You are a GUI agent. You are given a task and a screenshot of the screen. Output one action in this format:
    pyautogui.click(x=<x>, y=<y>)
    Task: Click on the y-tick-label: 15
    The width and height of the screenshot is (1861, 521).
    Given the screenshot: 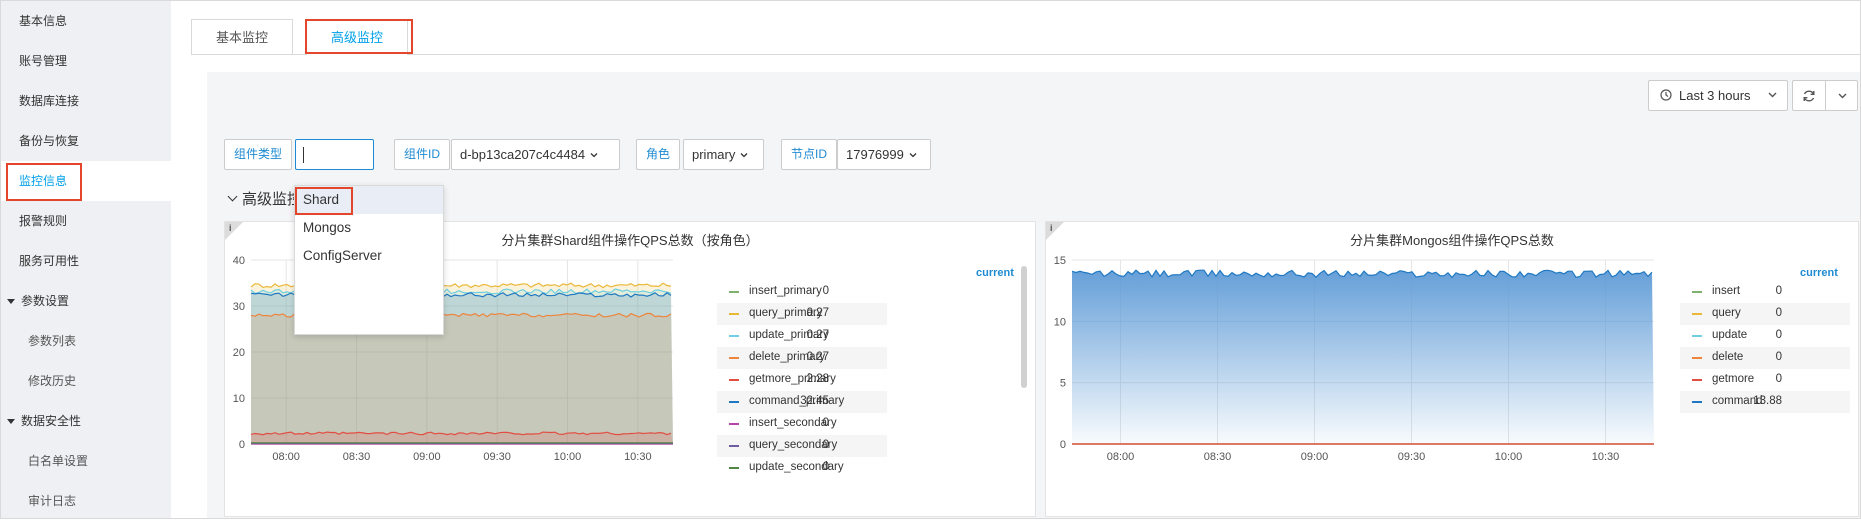 What is the action you would take?
    pyautogui.click(x=1060, y=261)
    